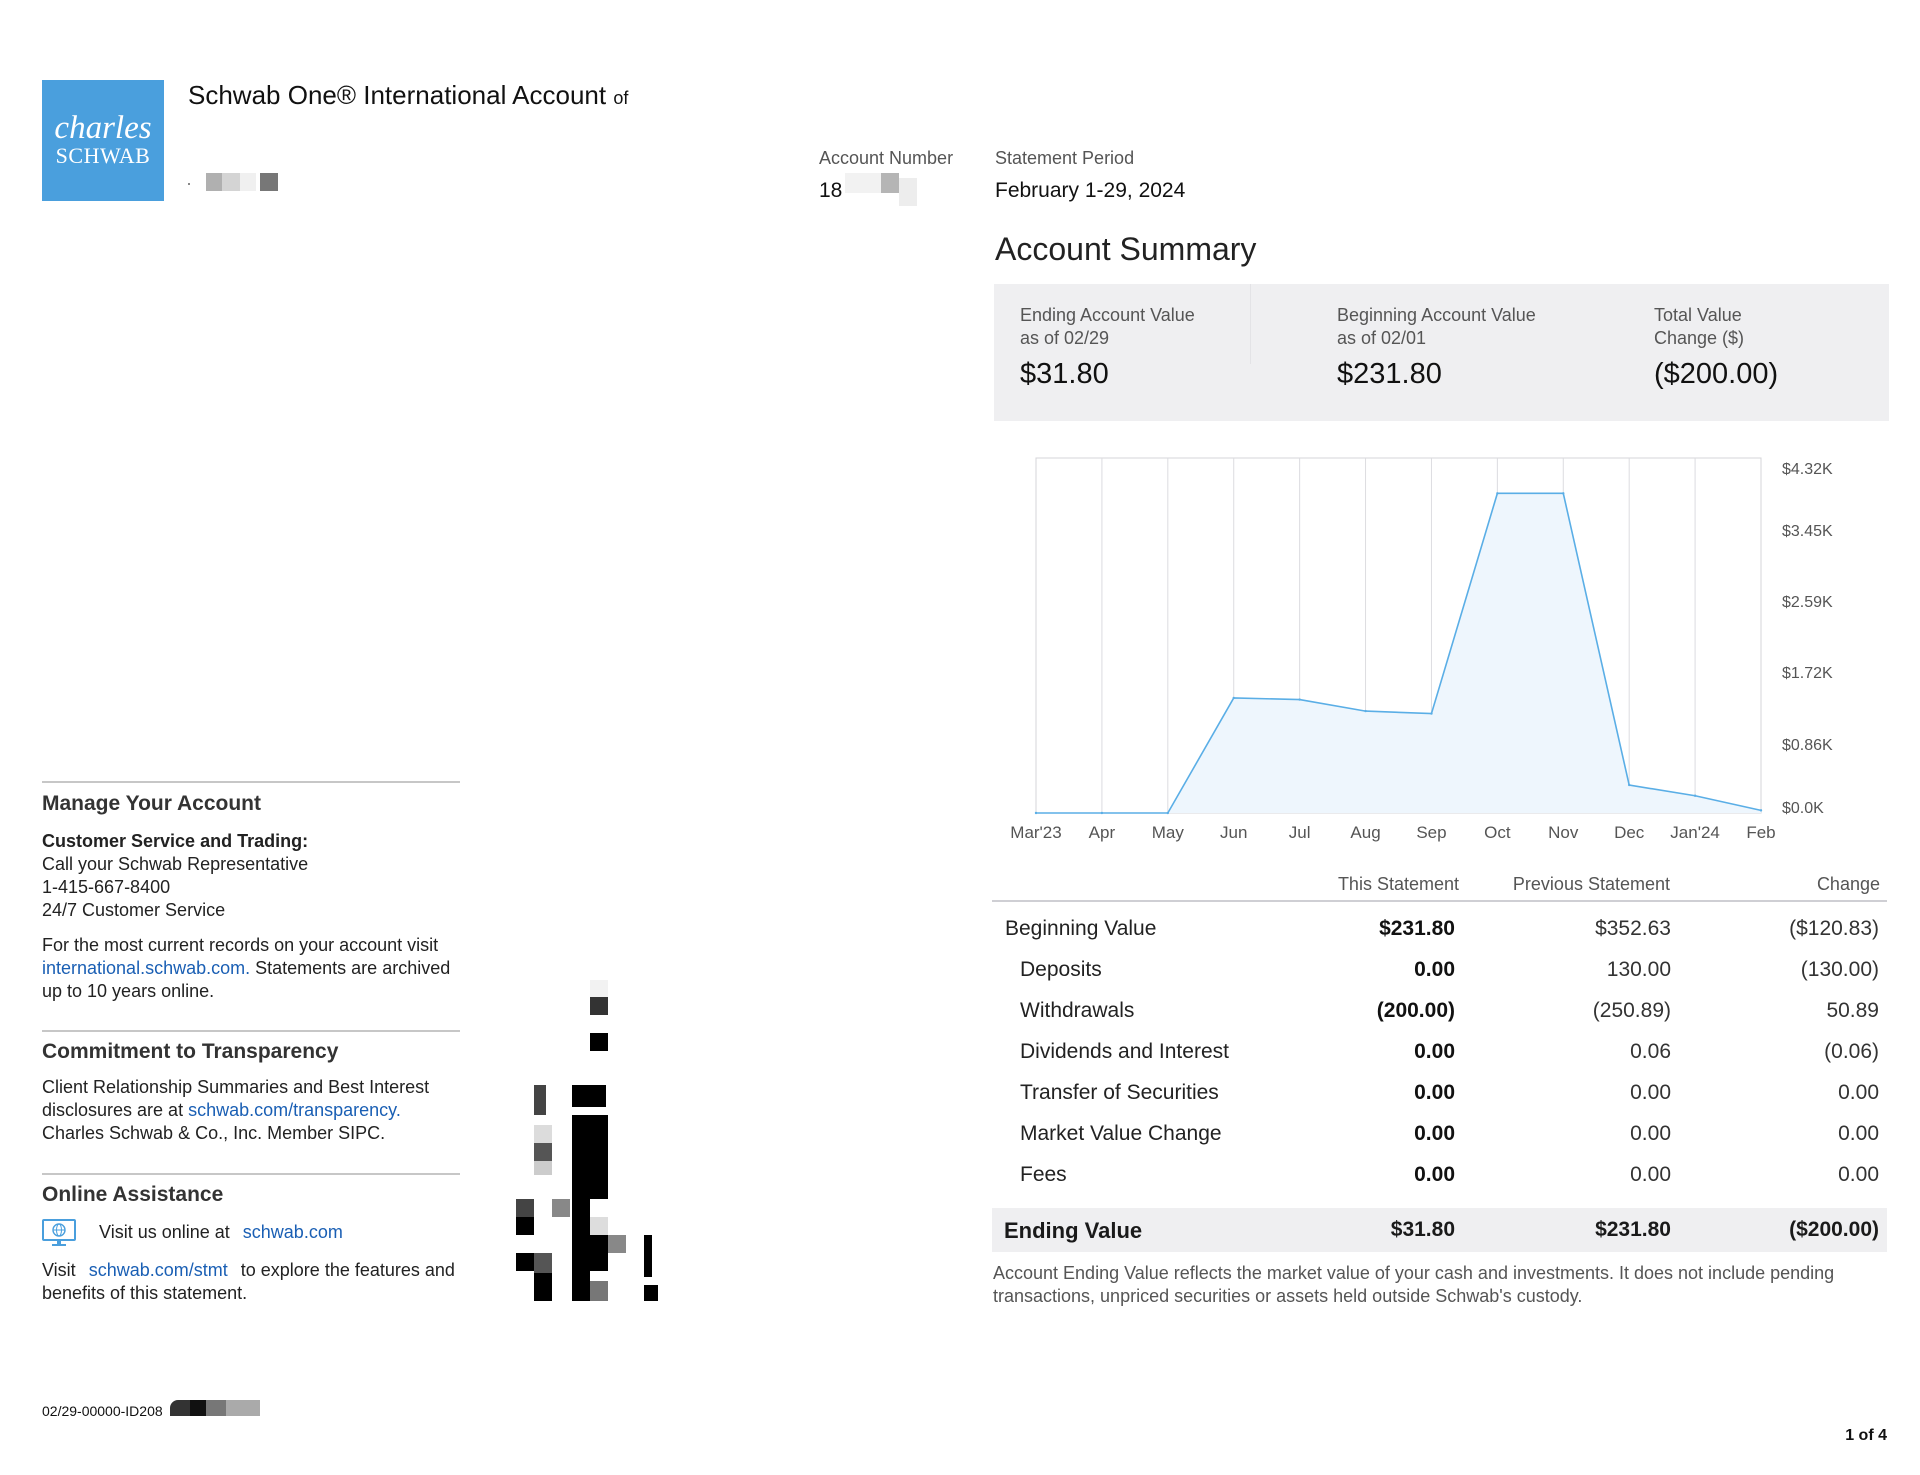 Image resolution: width=1920 pixels, height=1475 pixels. What do you see at coordinates (1866, 1435) in the screenshot?
I see `page-number: 1 of 4` at bounding box center [1866, 1435].